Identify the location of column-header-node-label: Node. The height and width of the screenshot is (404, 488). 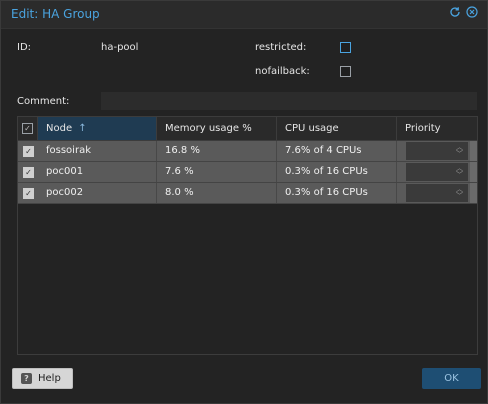
(59, 128).